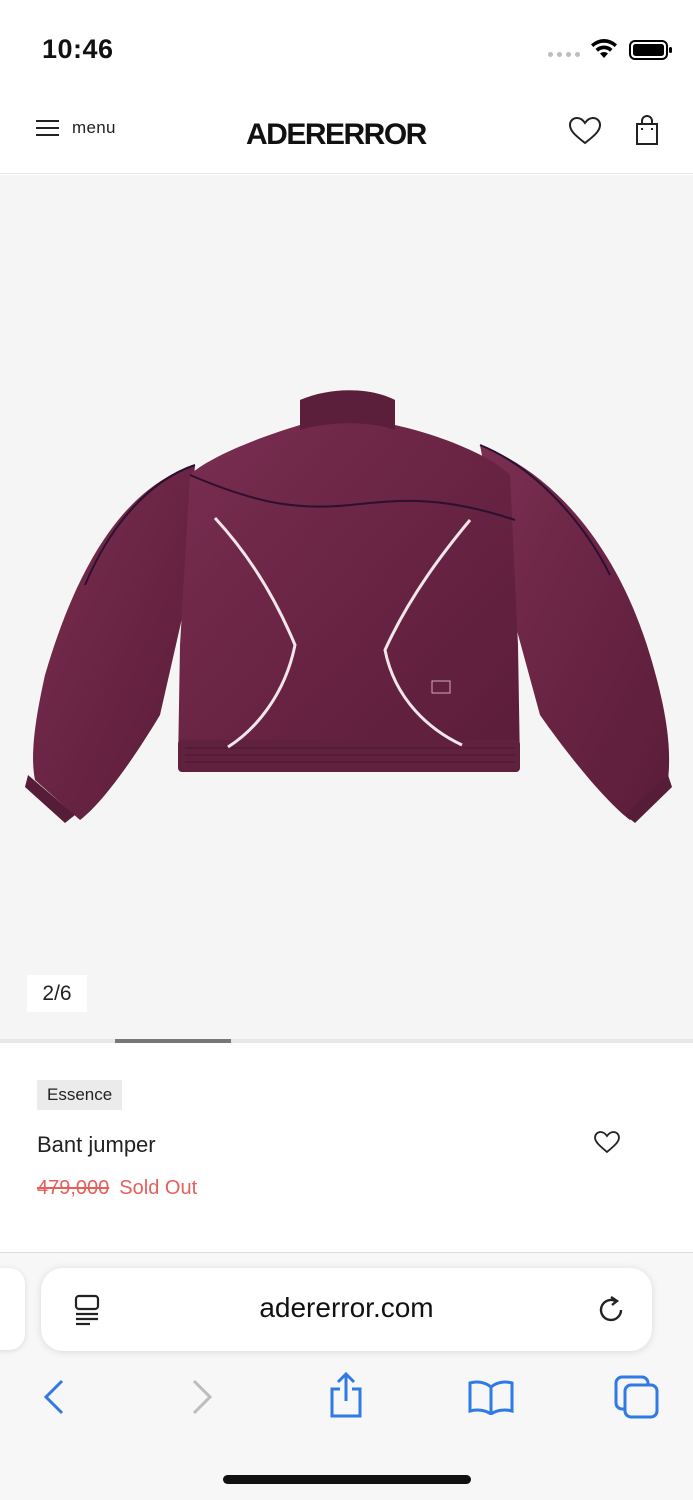 The image size is (693, 1500). What do you see at coordinates (80, 1095) in the screenshot?
I see `category-tag: Essence` at bounding box center [80, 1095].